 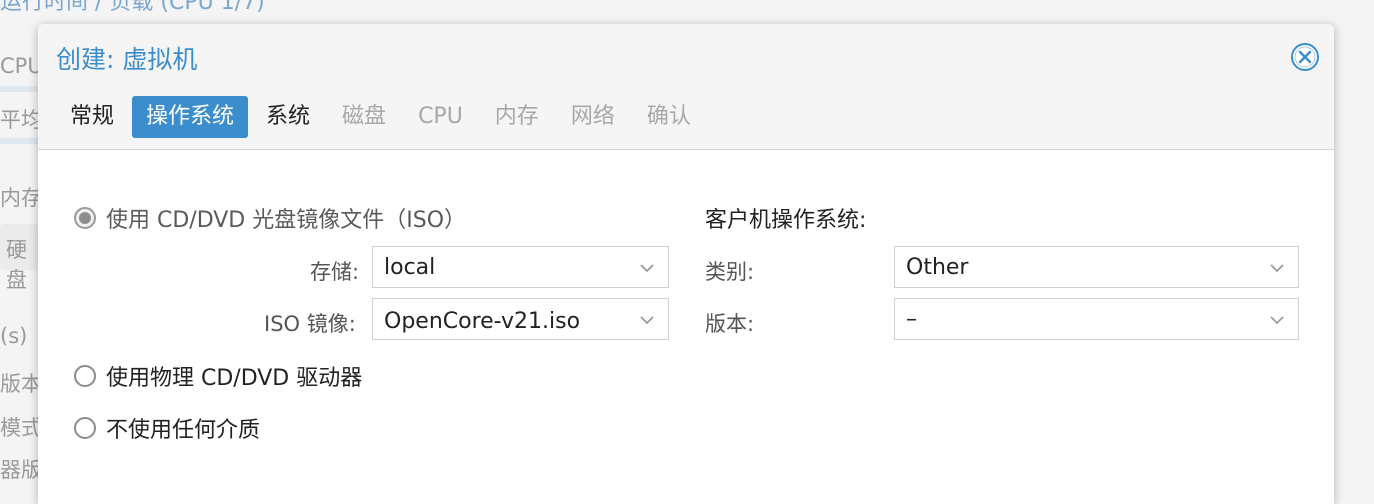 I want to click on physical-drive-radio, so click(x=85, y=376).